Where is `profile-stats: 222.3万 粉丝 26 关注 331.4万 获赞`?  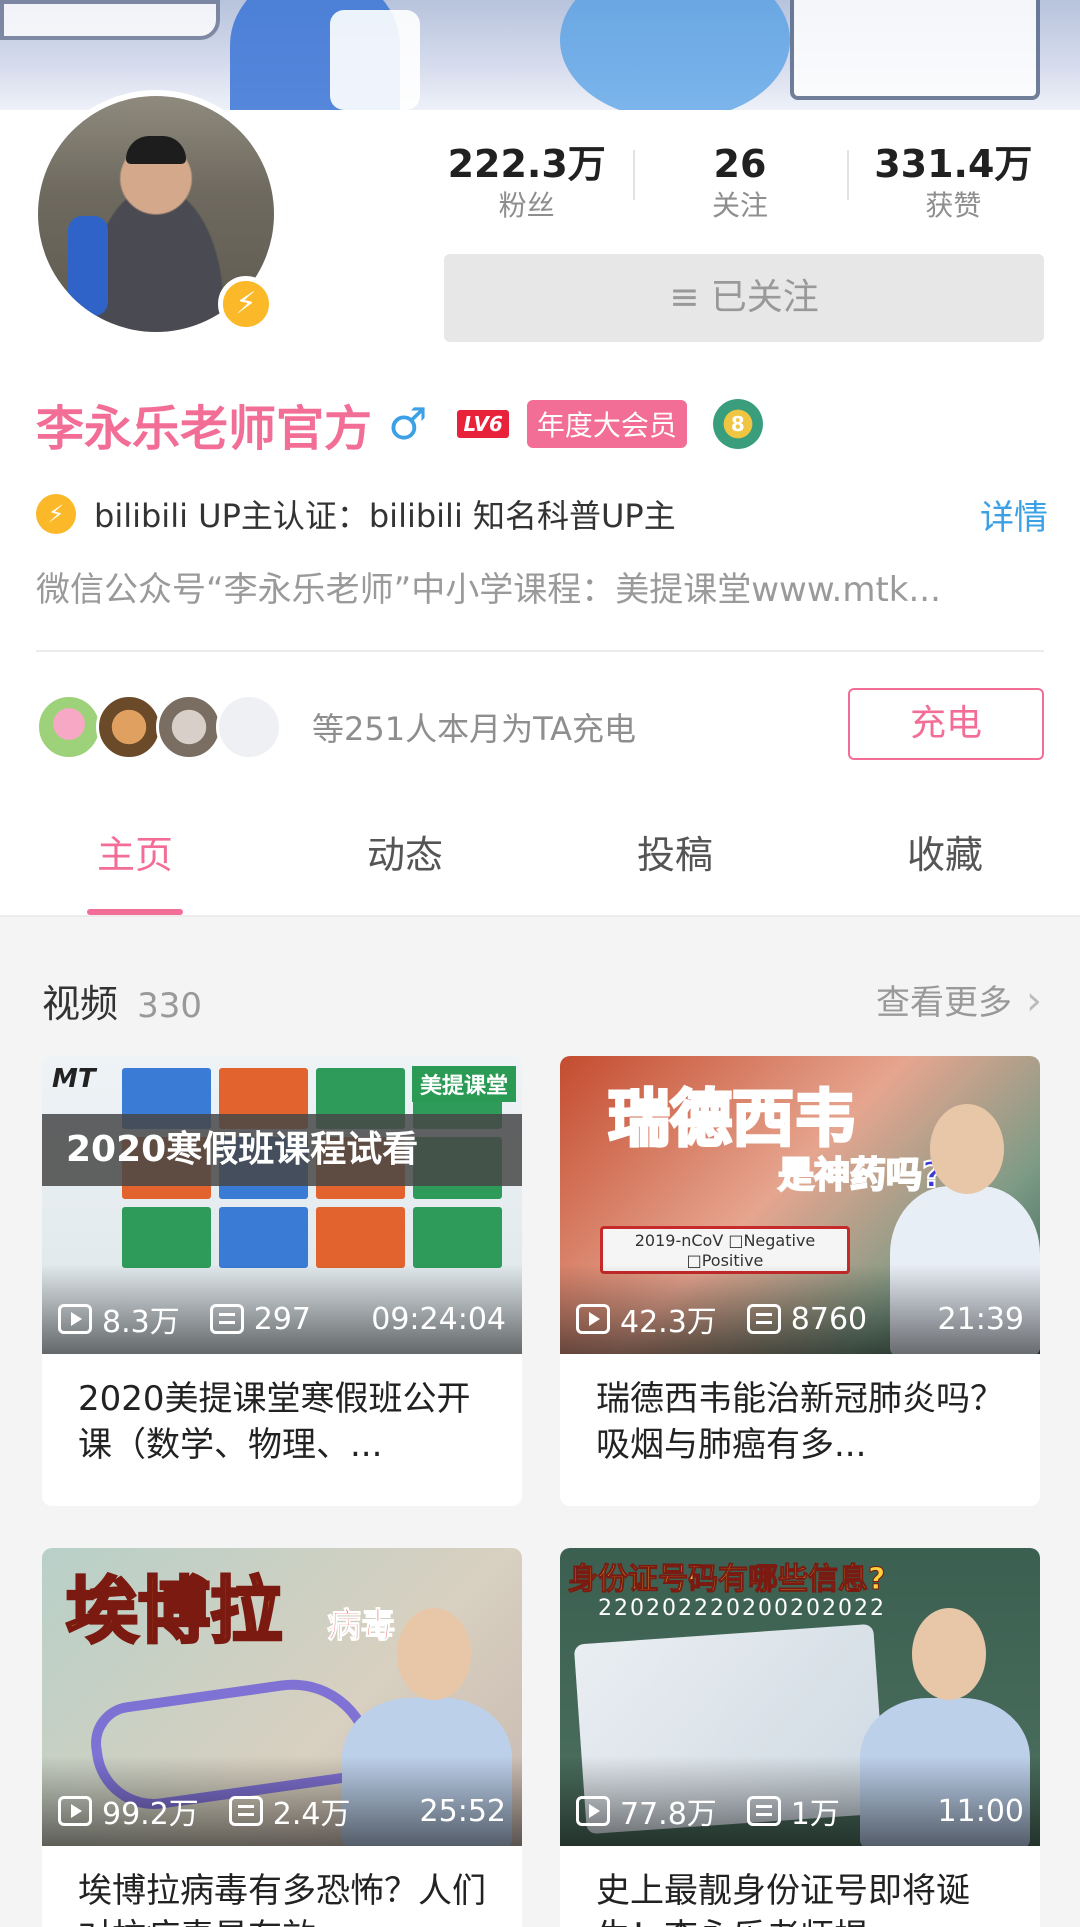
profile-stats: 222.3万 粉丝 26 关注 331.4万 获赞 is located at coordinates (740, 181).